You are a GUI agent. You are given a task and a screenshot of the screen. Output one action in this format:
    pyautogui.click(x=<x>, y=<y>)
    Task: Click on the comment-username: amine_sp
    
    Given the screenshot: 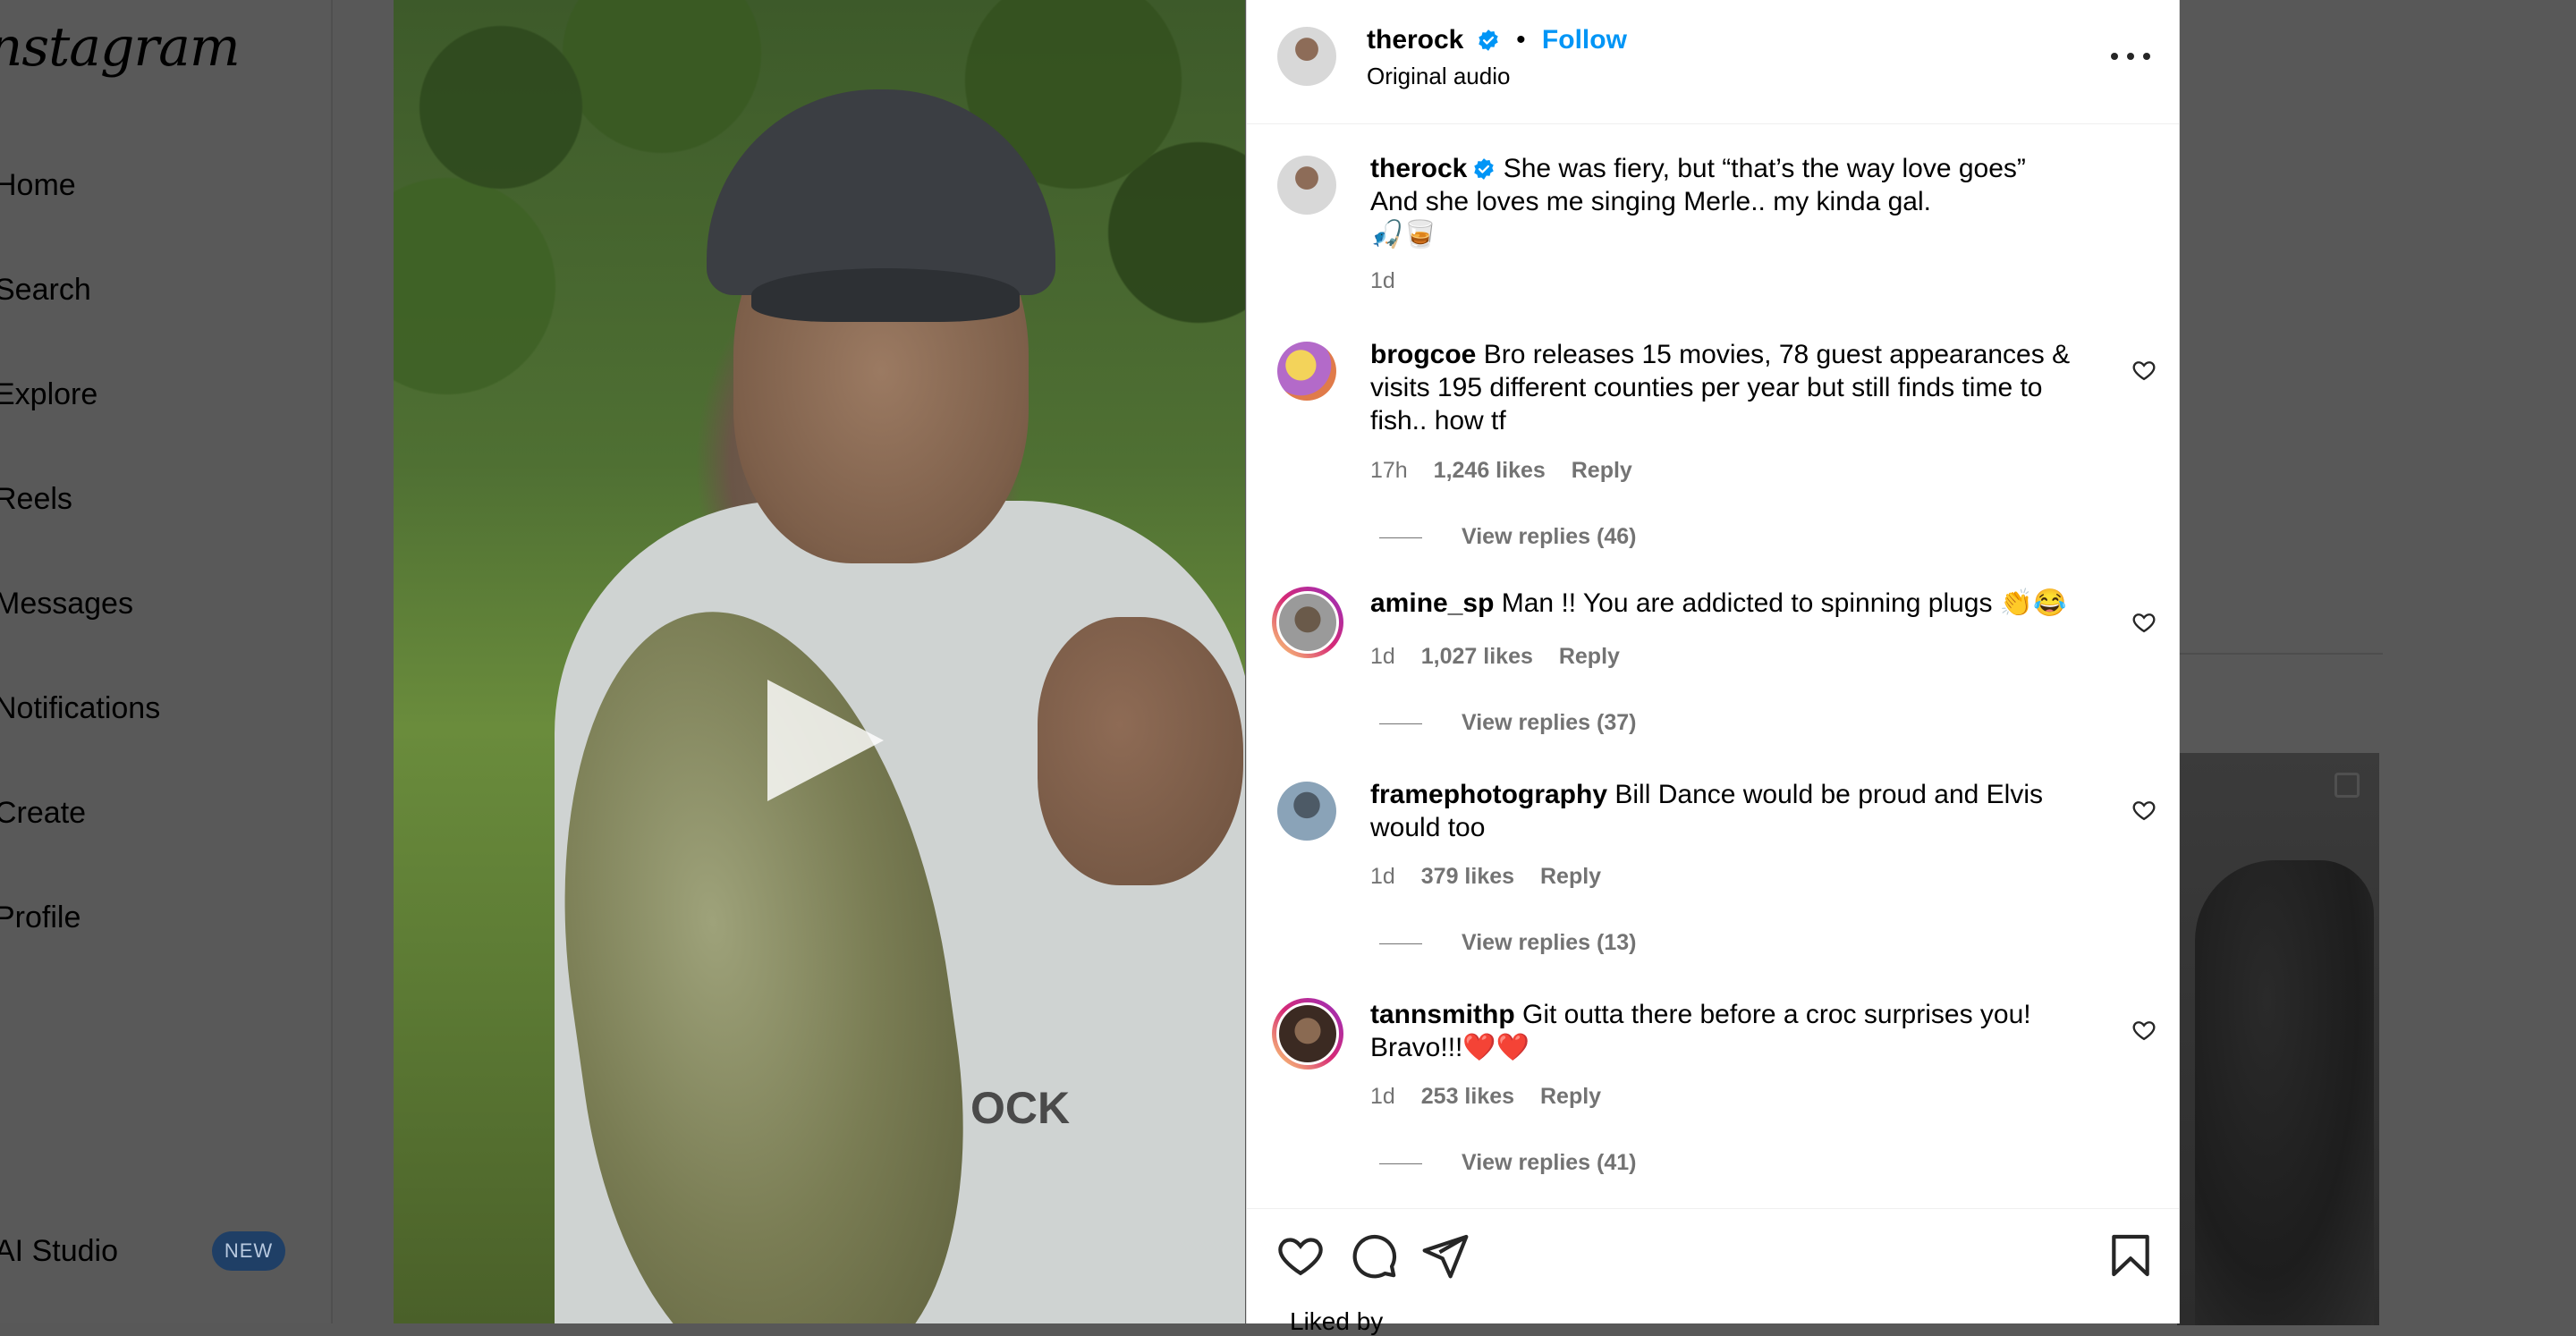 What is the action you would take?
    pyautogui.click(x=1432, y=603)
    